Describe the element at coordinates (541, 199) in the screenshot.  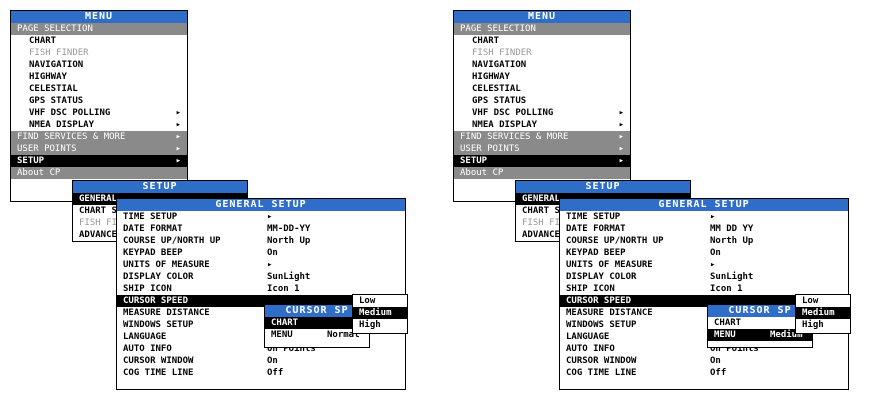
I see `menu-item-label: GENERAL` at that location.